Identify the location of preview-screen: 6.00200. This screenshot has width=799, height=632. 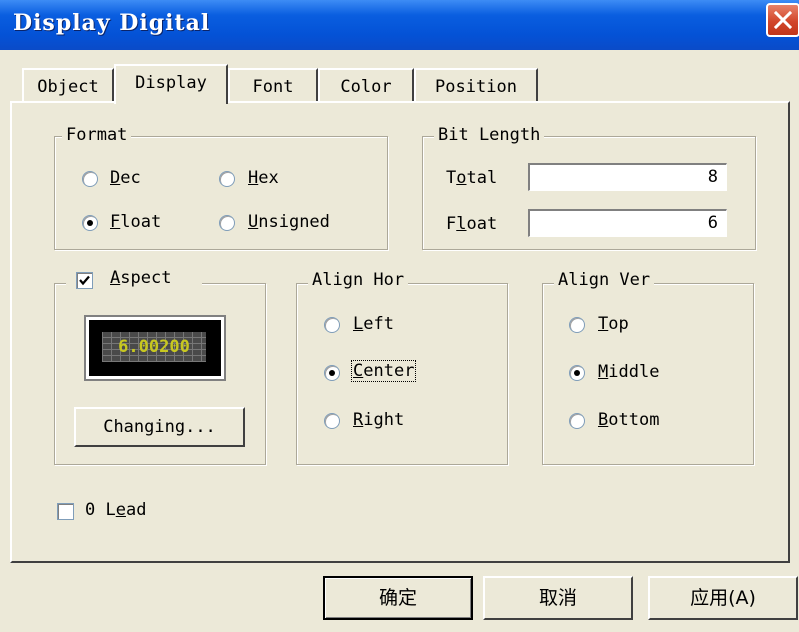
(154, 347).